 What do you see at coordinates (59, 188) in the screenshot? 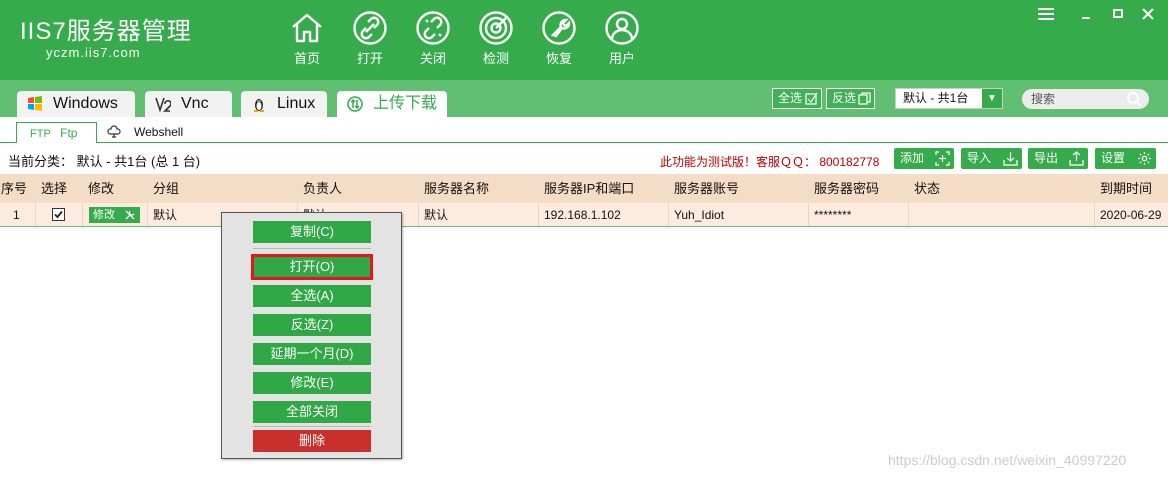
I see `col-select: 选择` at bounding box center [59, 188].